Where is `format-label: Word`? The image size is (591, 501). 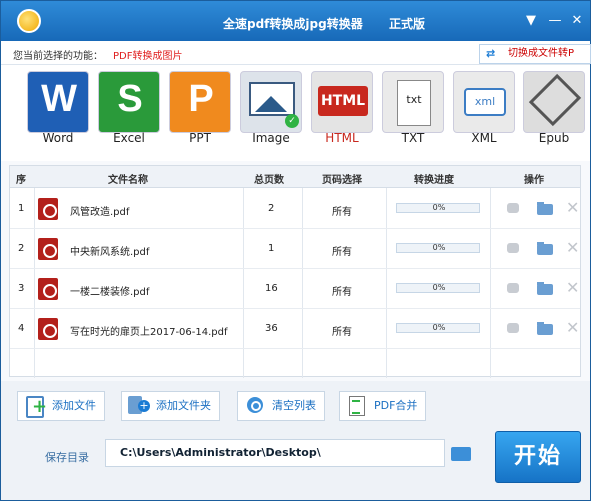 format-label: Word is located at coordinates (58, 138).